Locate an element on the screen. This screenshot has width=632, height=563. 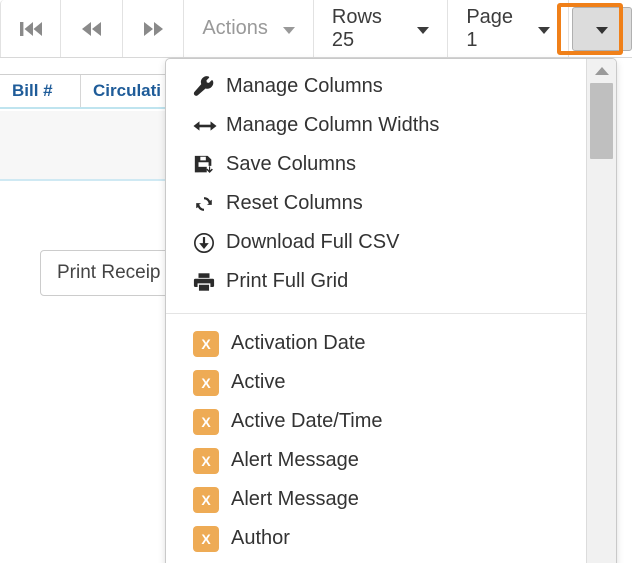
print-receipt-label: Print Receip is located at coordinates (109, 272).